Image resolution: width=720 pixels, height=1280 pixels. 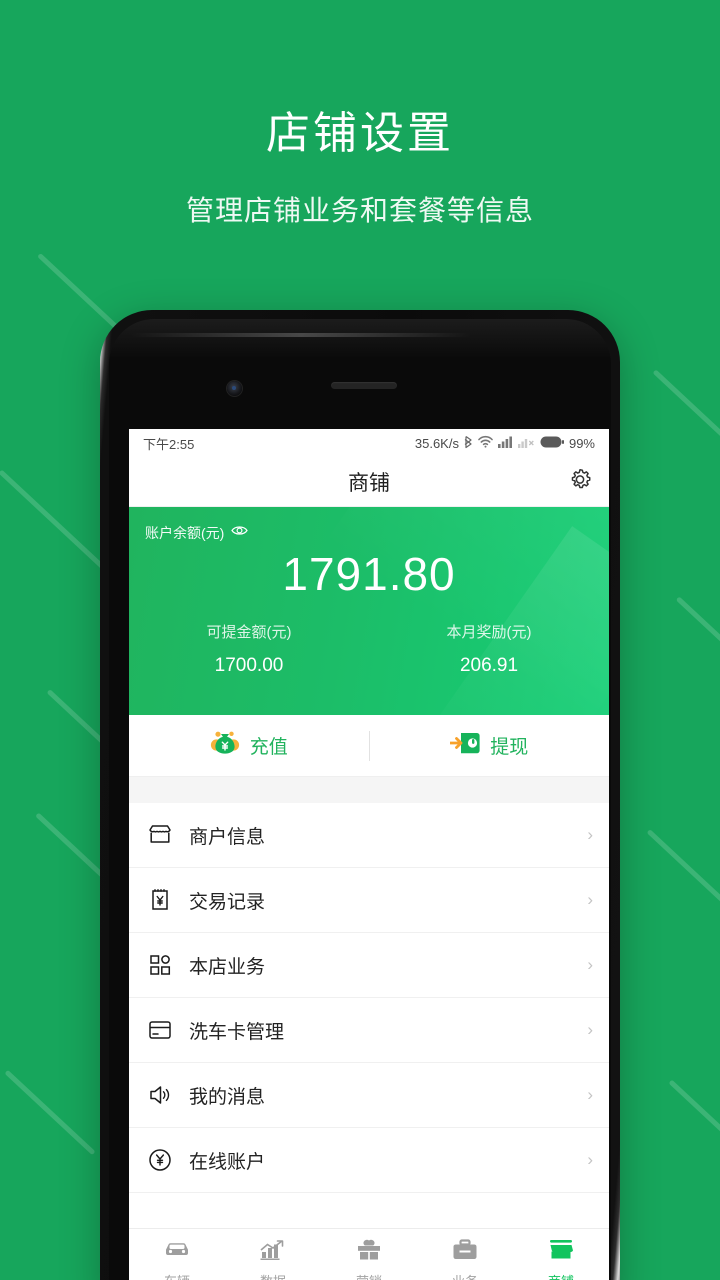 I want to click on gift-icon, so click(x=369, y=1252).